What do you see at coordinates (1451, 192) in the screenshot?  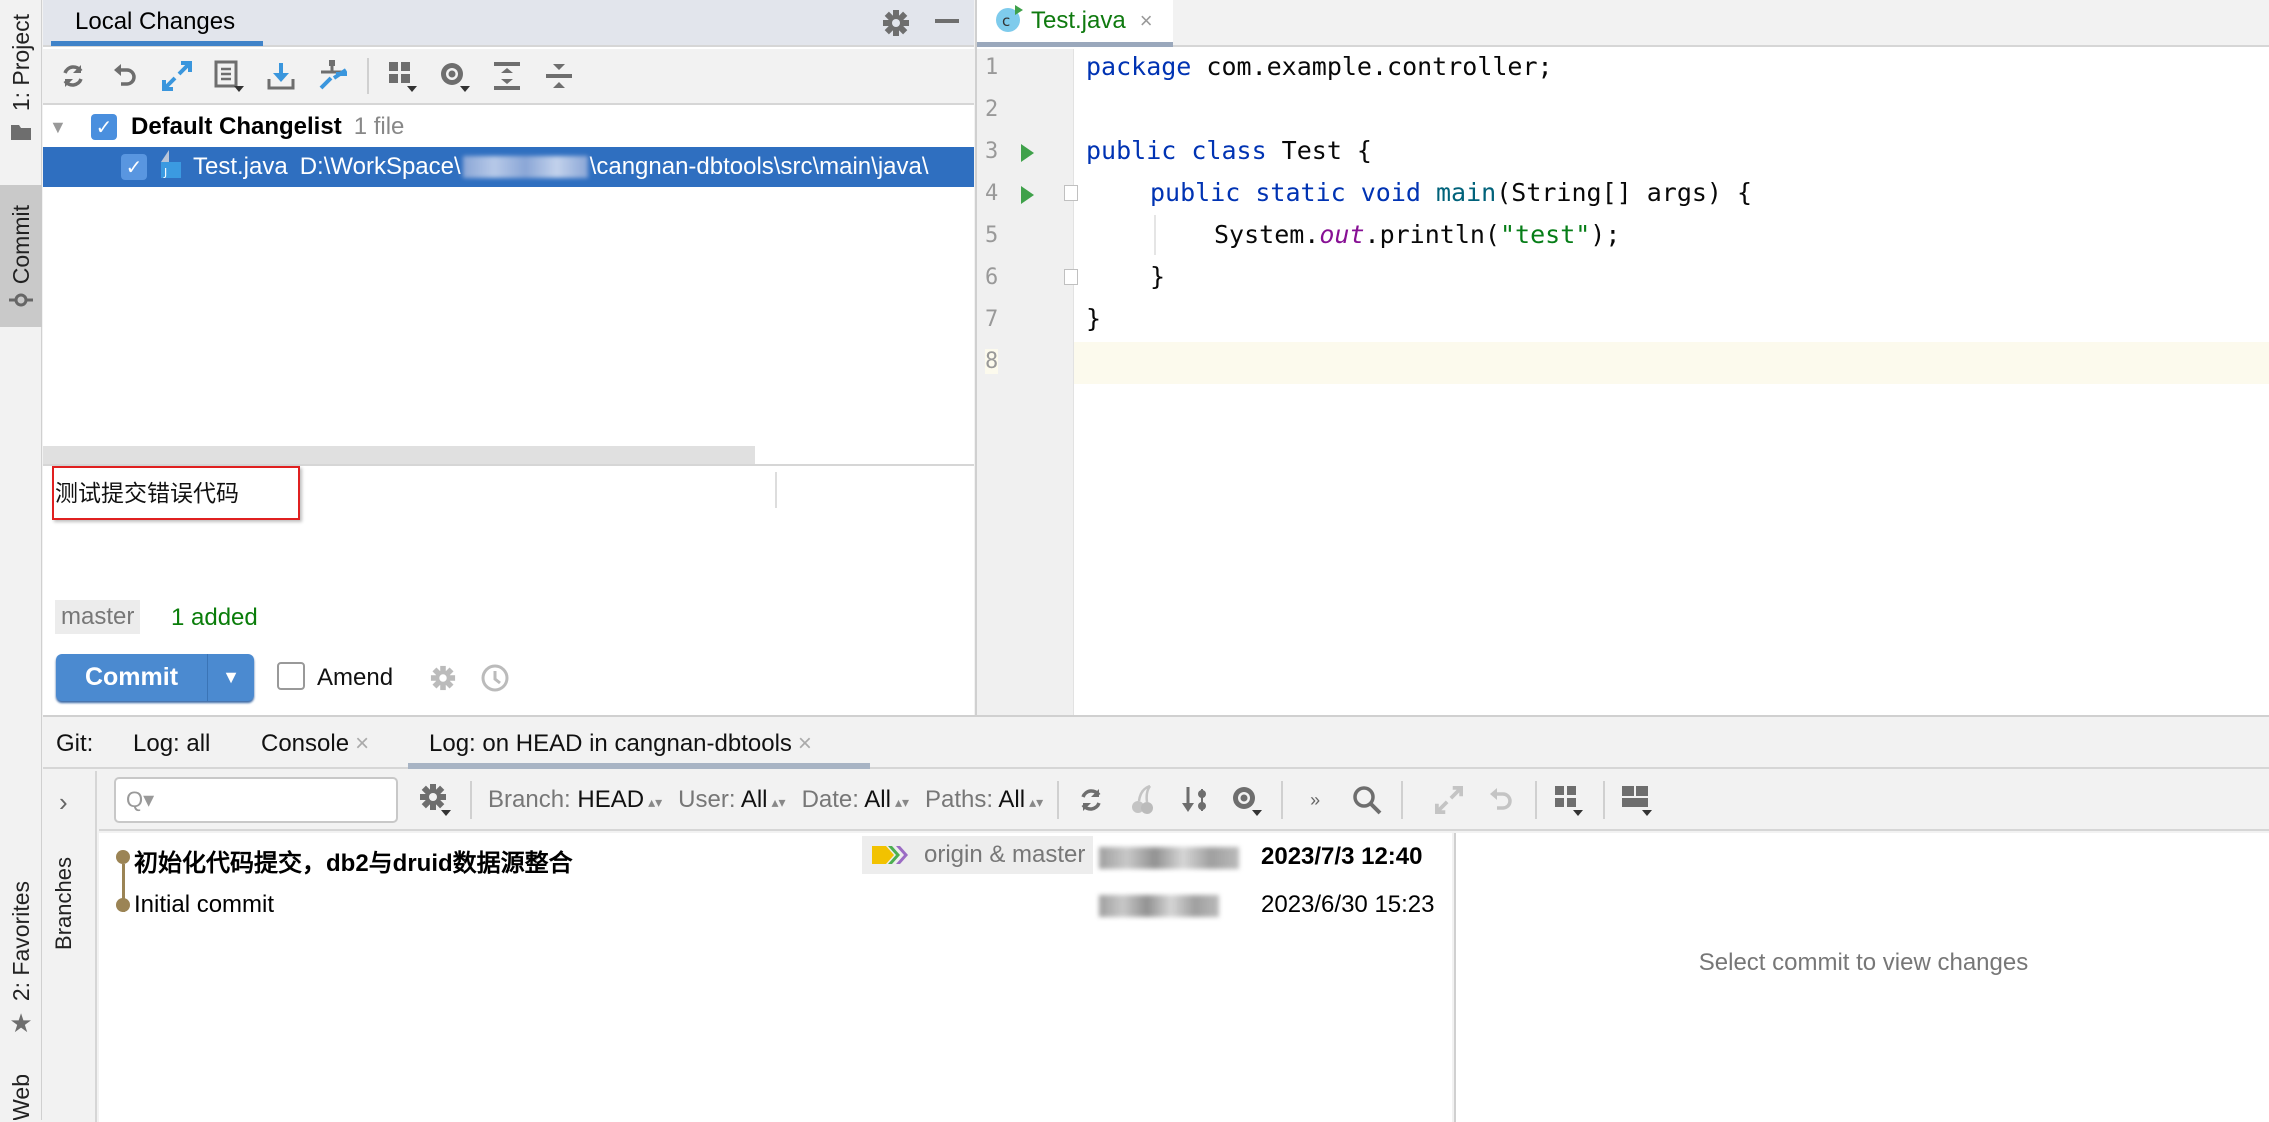 I see `code-line-4: public static void main(String[] args) {` at bounding box center [1451, 192].